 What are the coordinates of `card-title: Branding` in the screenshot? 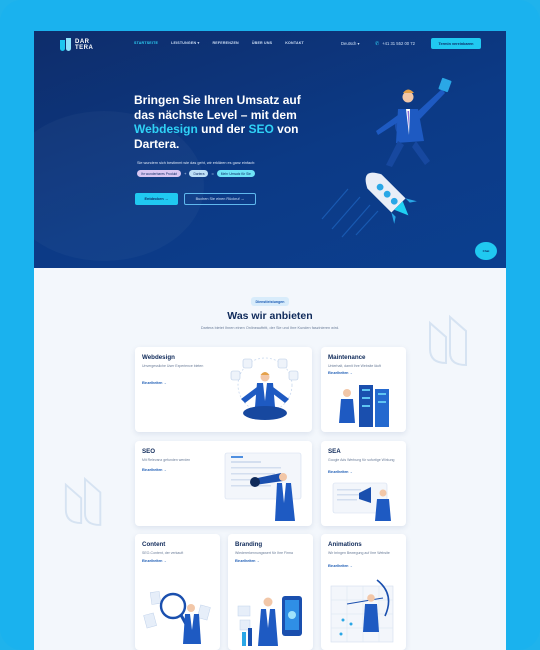 It's located at (249, 544).